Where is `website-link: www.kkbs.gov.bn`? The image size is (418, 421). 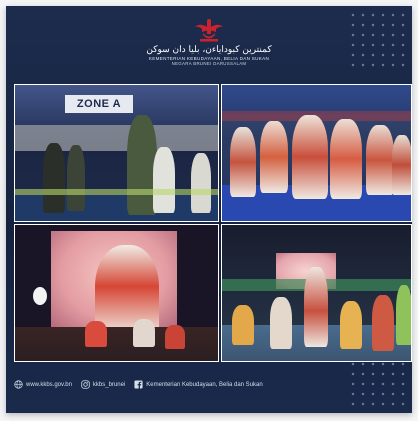 website-link: www.kkbs.gov.bn is located at coordinates (43, 384).